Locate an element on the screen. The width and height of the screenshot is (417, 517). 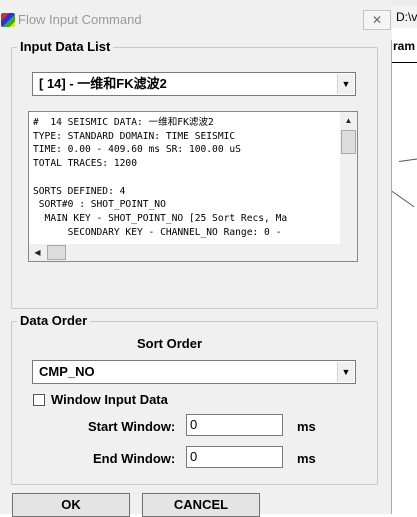
app-icon is located at coordinates (8, 20).